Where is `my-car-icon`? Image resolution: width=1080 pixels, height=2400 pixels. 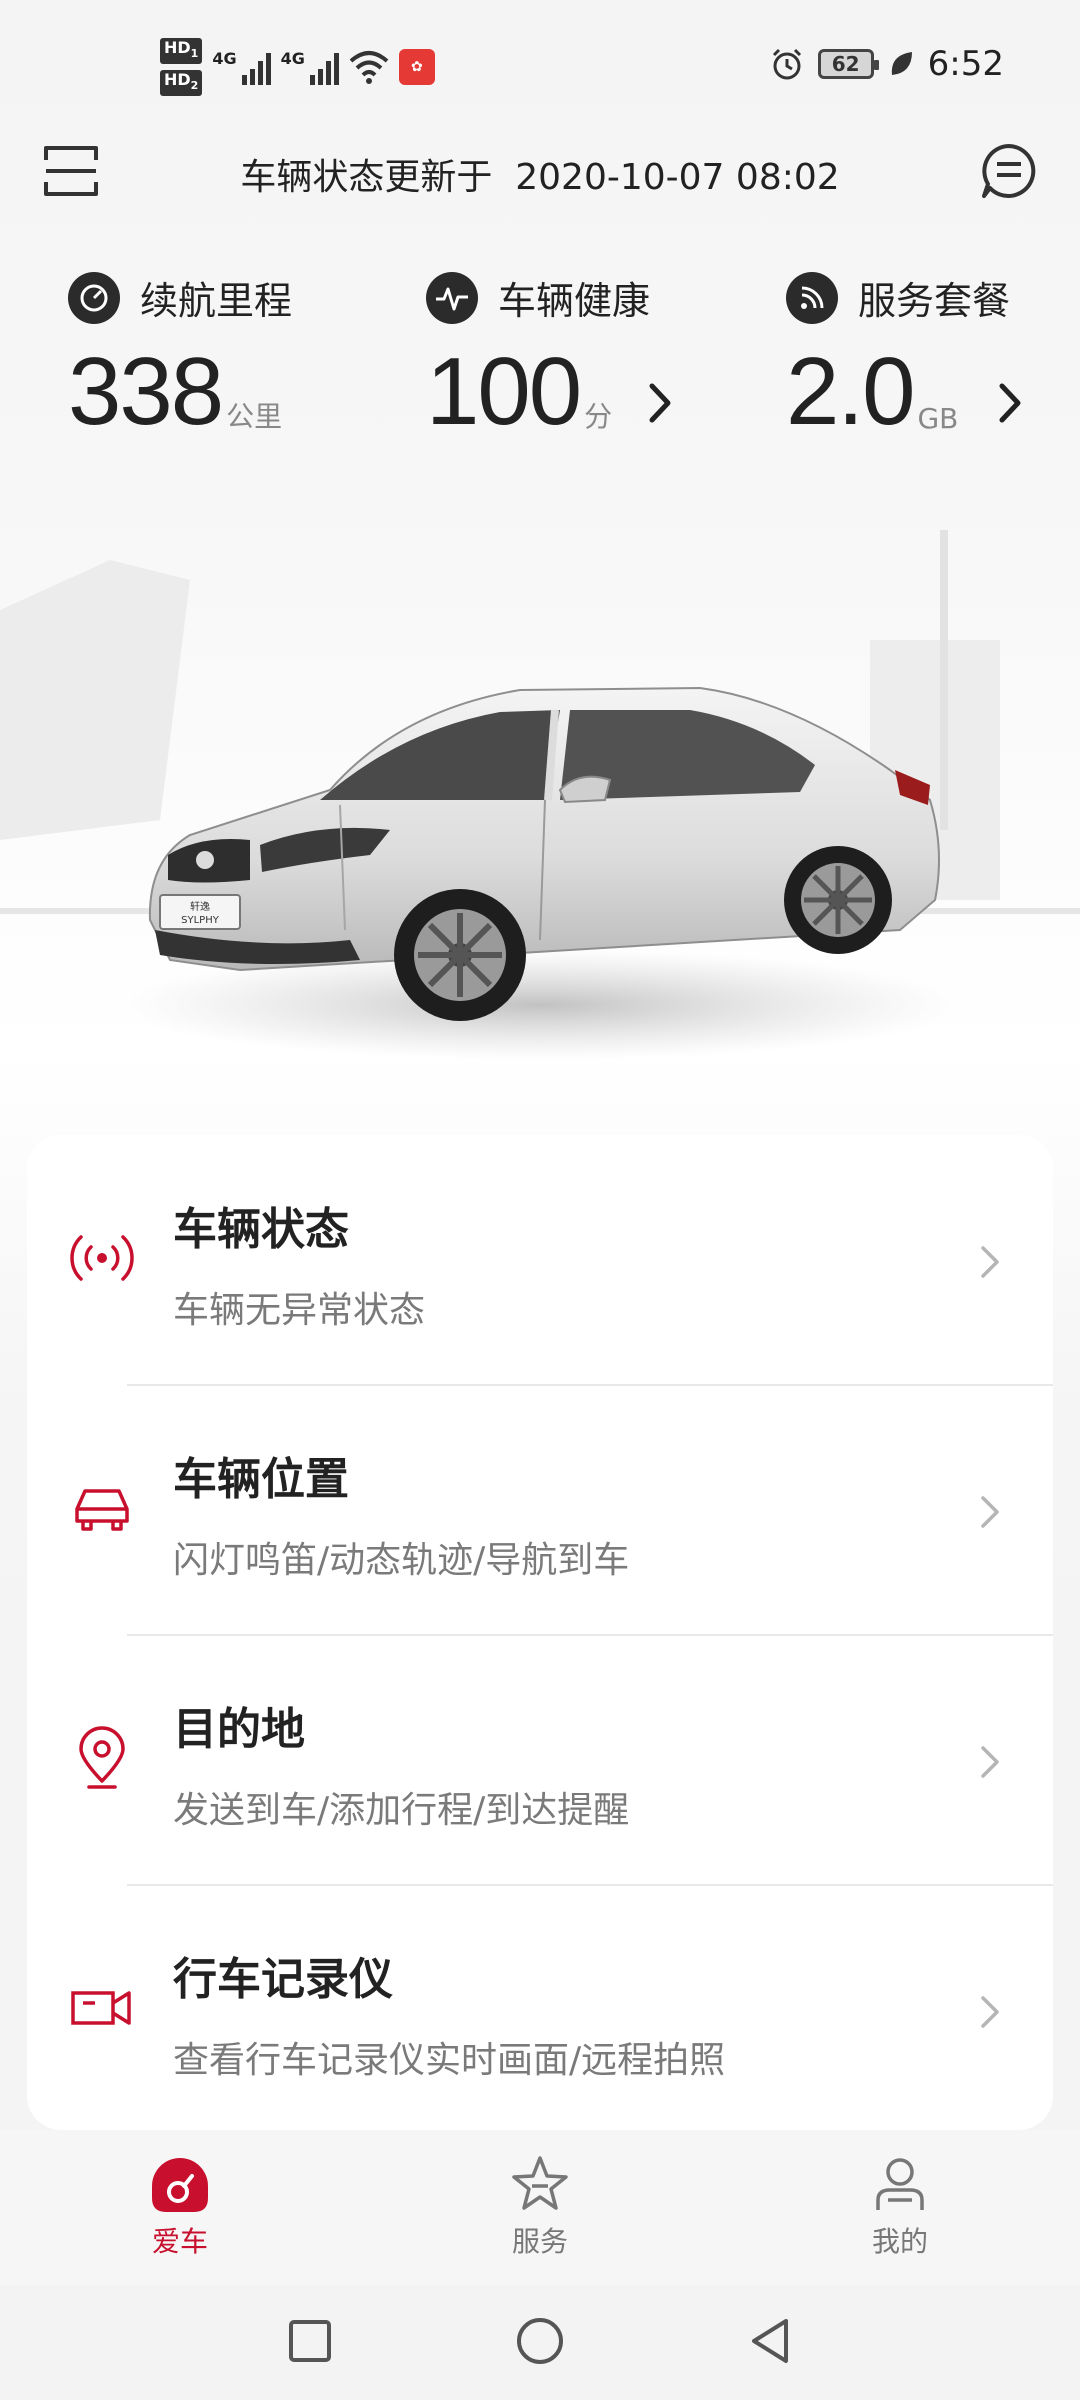
my-car-icon is located at coordinates (180, 2185).